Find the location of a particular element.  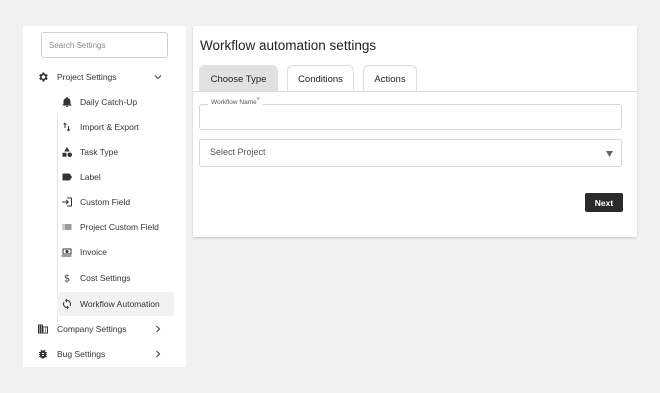

project-select: Select Project is located at coordinates (410, 153).